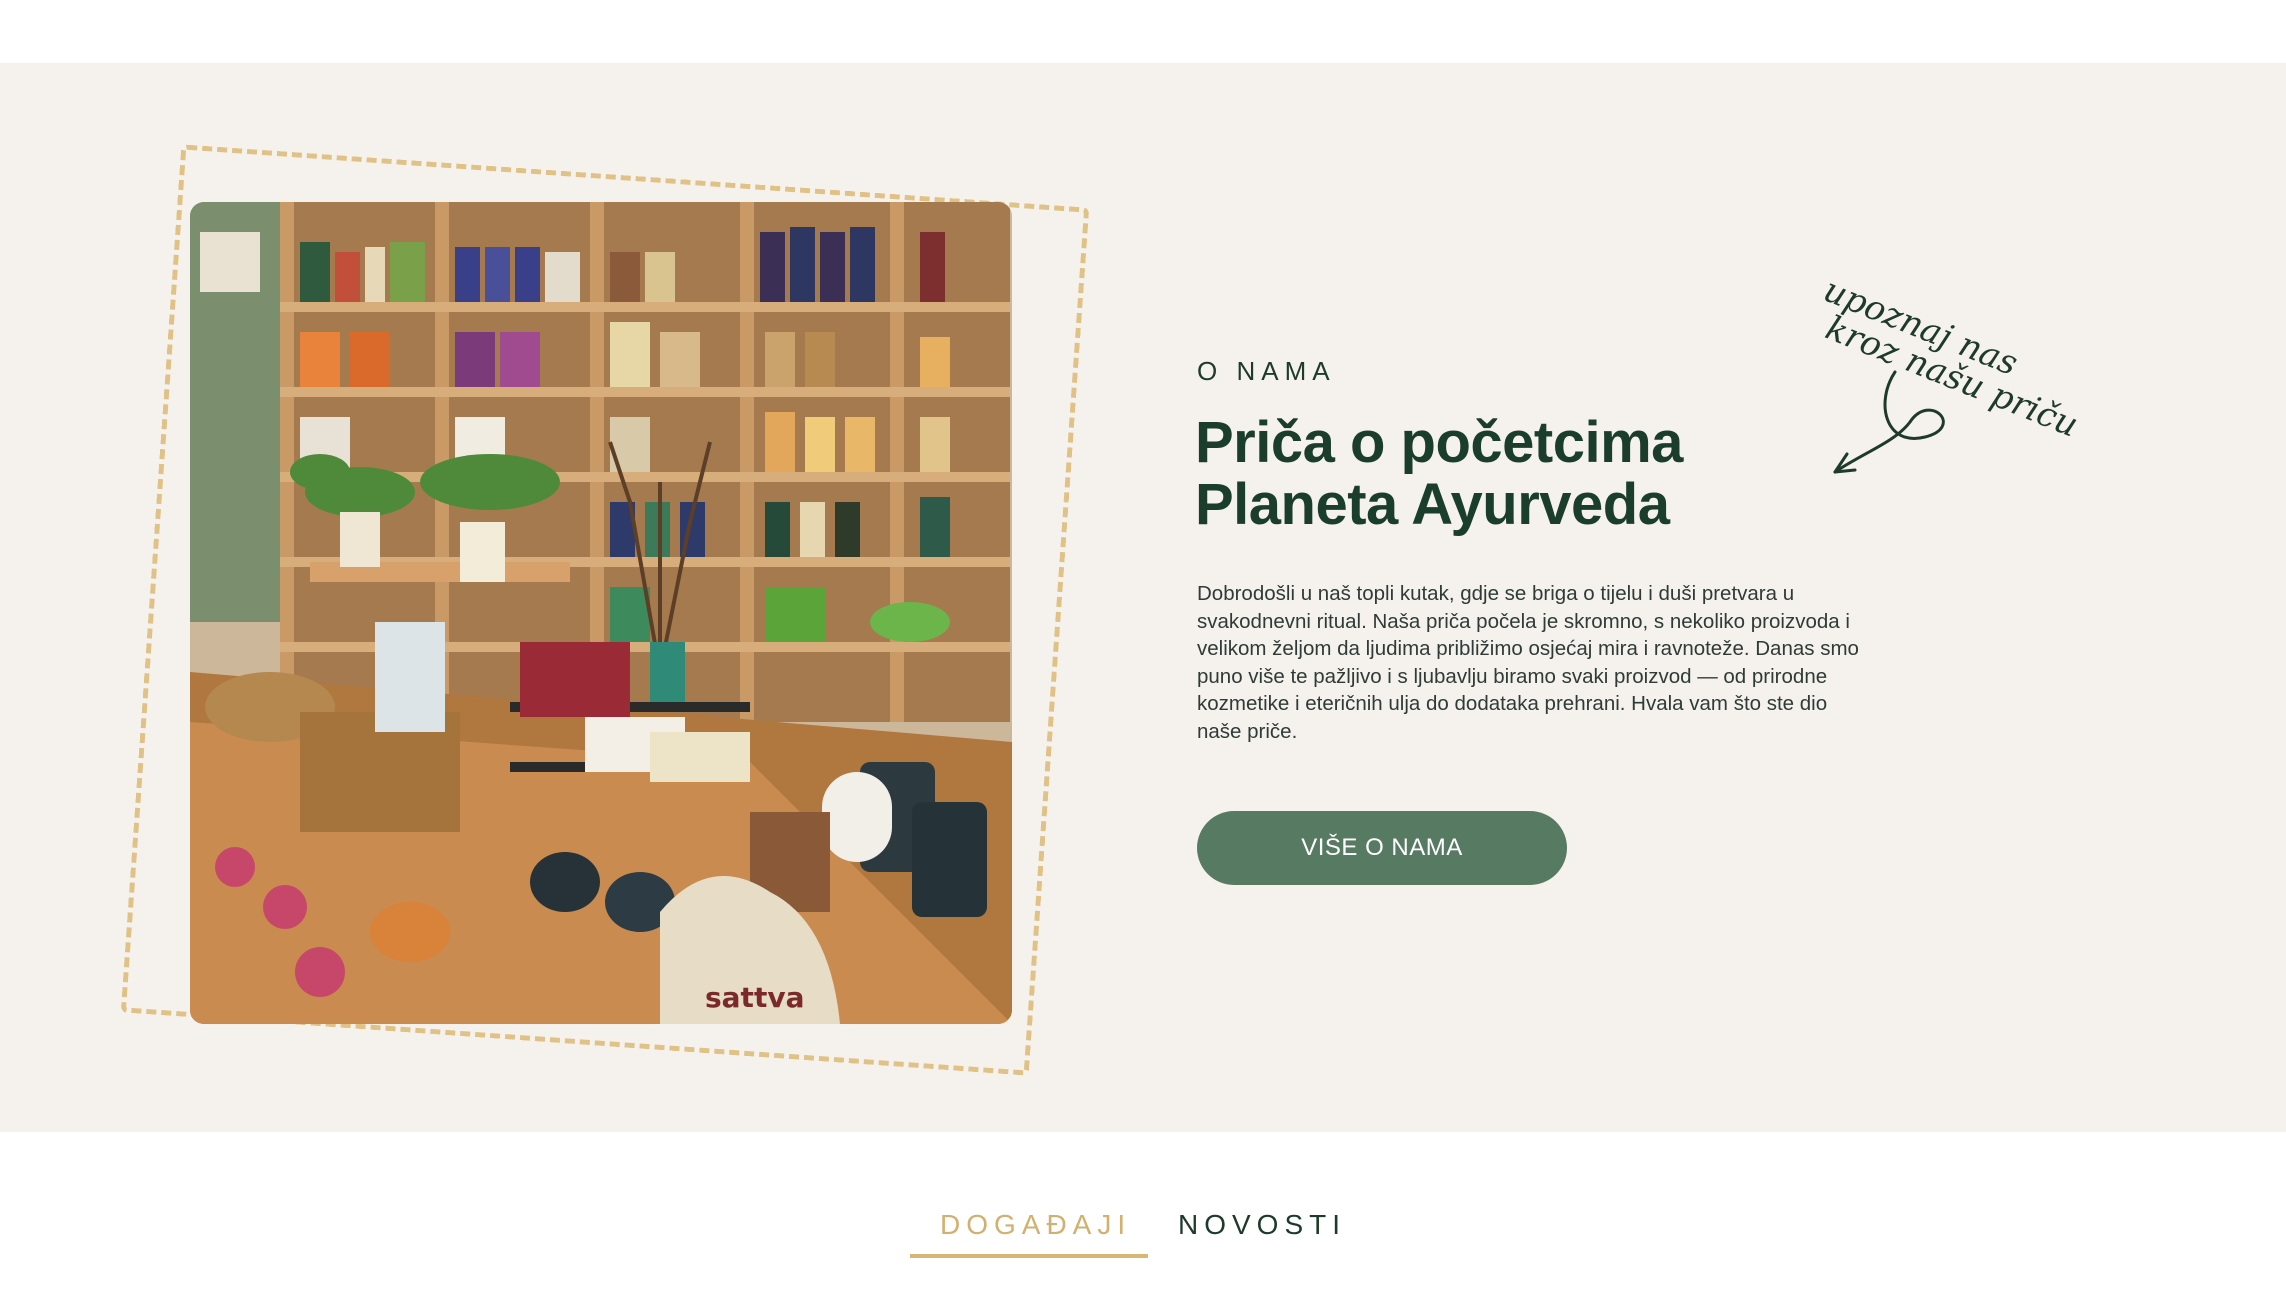  Describe the element at coordinates (1382, 848) in the screenshot. I see `more-about-button: VIŠE O NAMA` at that location.